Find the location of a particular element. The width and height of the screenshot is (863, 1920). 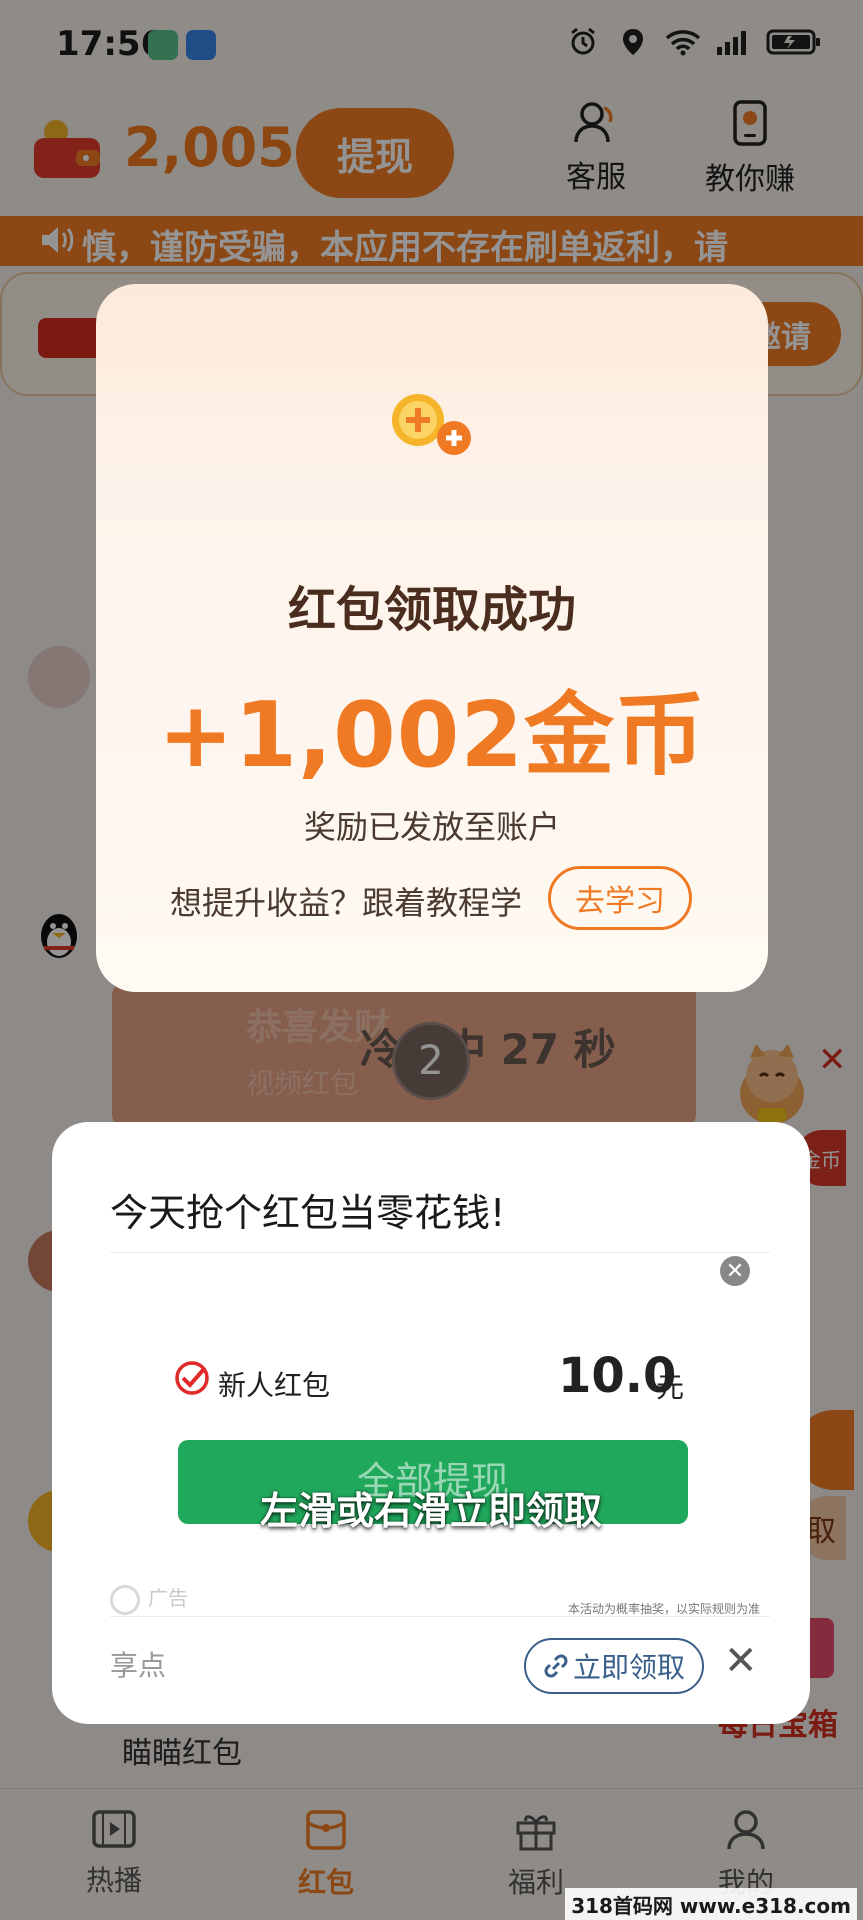

ad-title: 今天抢个红包当零花钱! is located at coordinates (308, 1213).